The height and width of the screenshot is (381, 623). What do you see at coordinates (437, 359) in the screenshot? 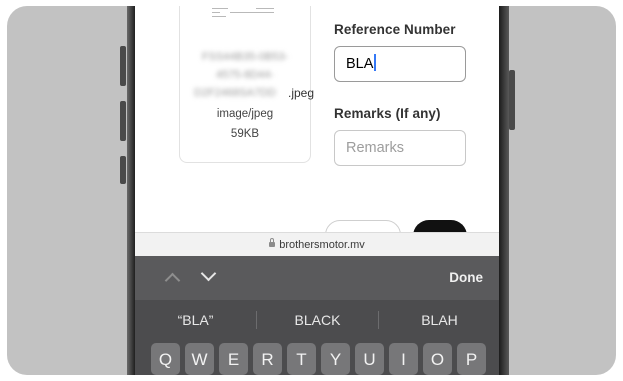
I see `key-o: O` at bounding box center [437, 359].